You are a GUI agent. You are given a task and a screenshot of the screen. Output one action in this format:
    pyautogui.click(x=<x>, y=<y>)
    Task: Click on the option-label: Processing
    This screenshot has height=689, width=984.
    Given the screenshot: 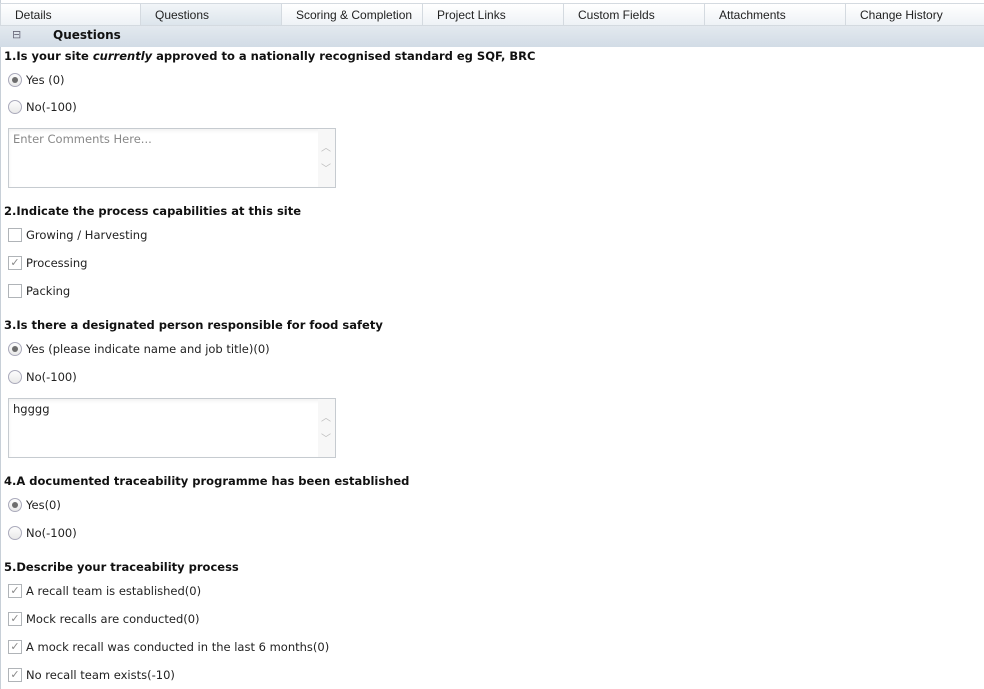 What is the action you would take?
    pyautogui.click(x=57, y=263)
    